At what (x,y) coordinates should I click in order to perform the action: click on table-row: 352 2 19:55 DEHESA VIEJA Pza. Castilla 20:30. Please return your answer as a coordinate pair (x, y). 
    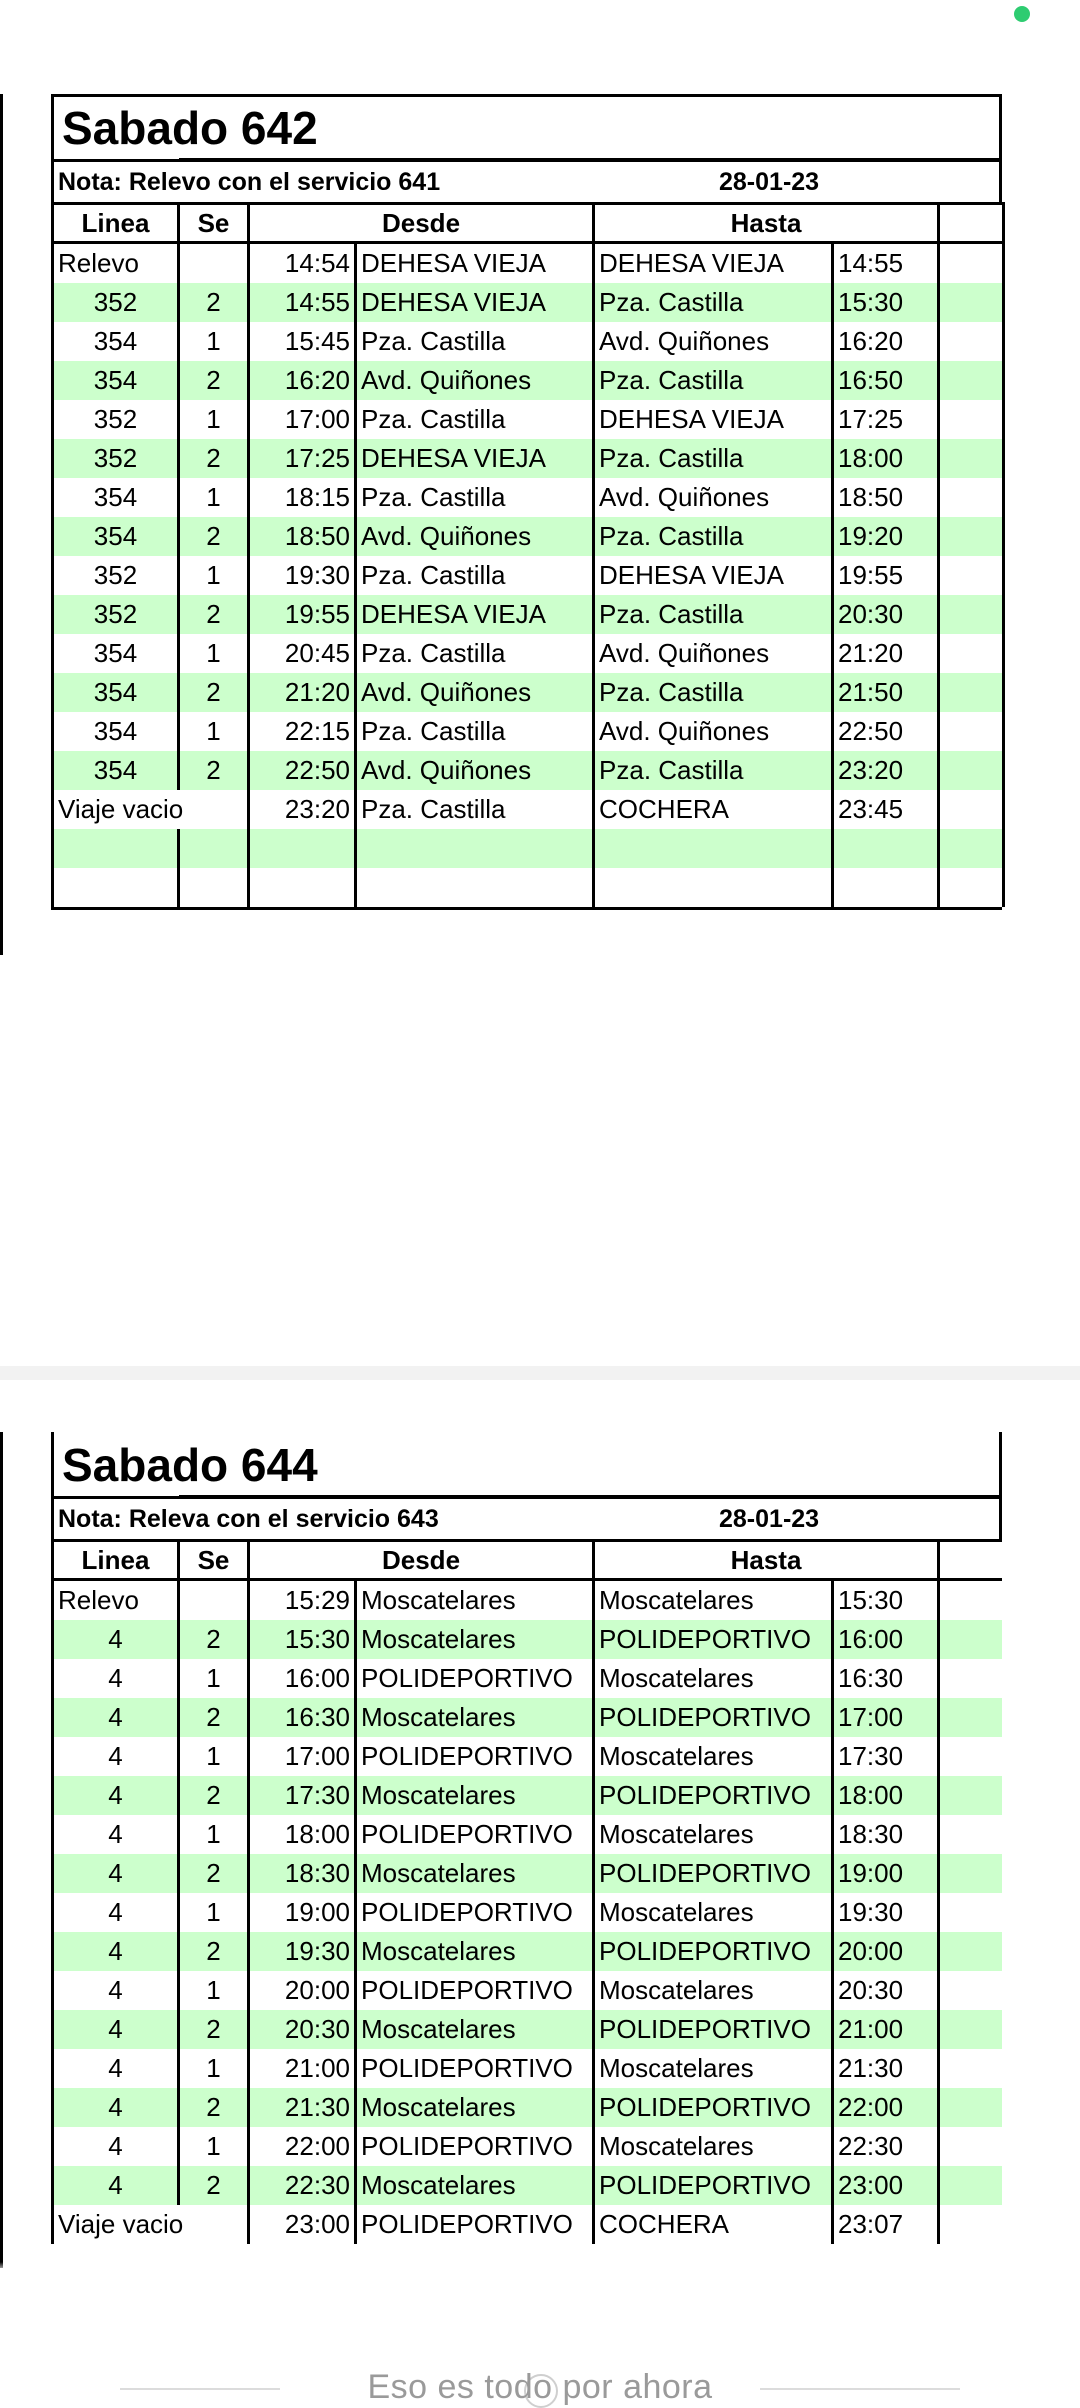
    Looking at the image, I should click on (528, 614).